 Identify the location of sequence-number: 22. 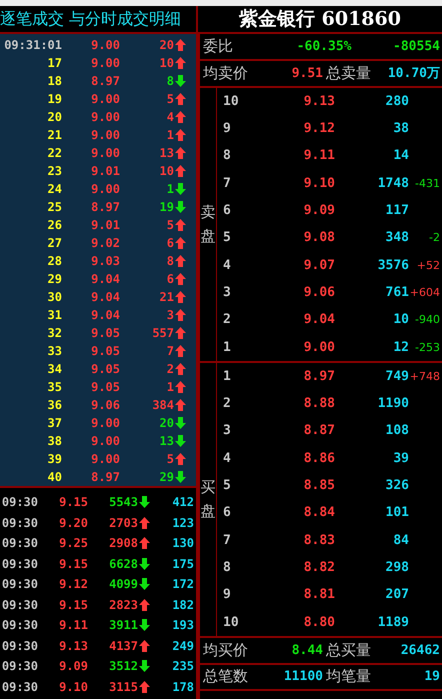
(54, 153).